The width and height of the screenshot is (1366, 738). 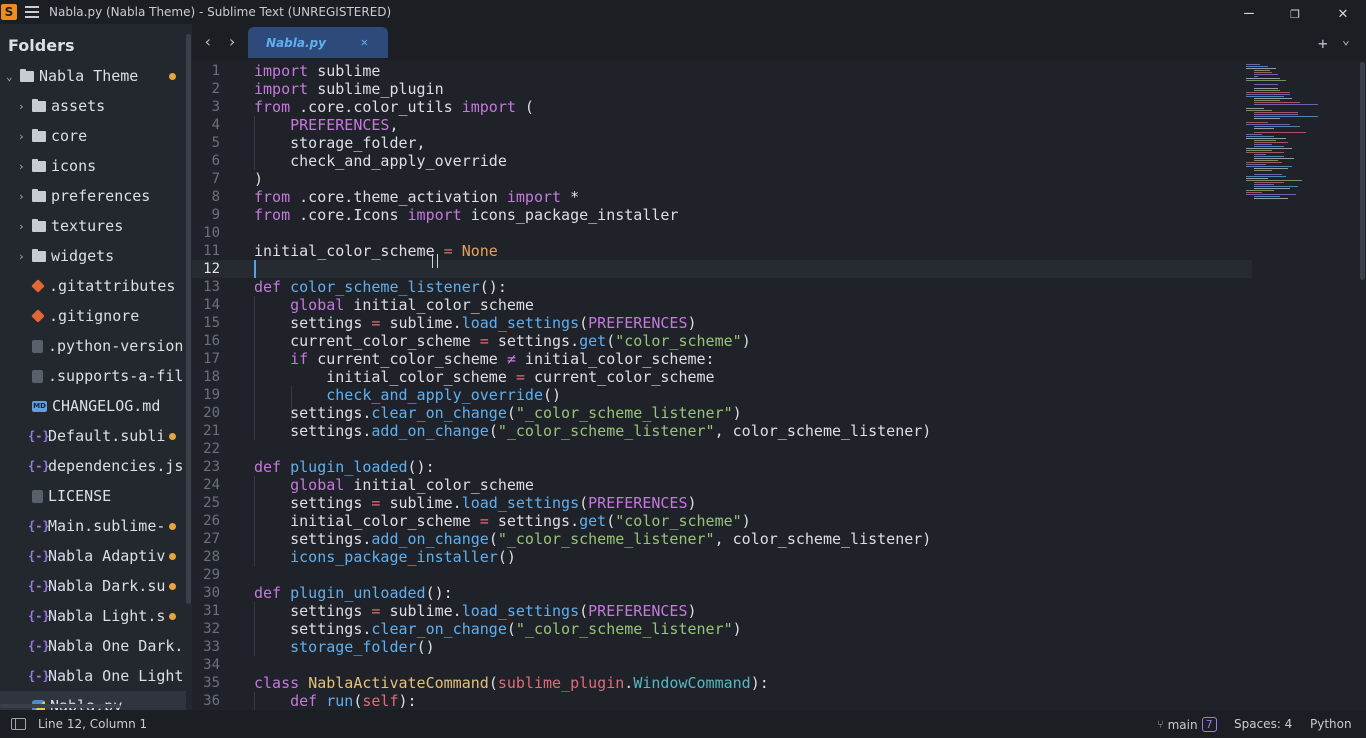 I want to click on sidebar-item: › widgets, so click(x=93, y=256).